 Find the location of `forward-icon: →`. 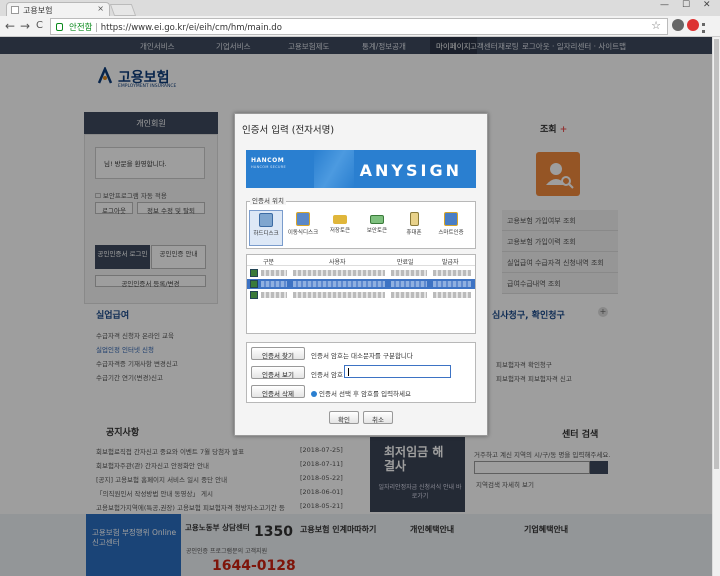

forward-icon: → is located at coordinates (25, 26).